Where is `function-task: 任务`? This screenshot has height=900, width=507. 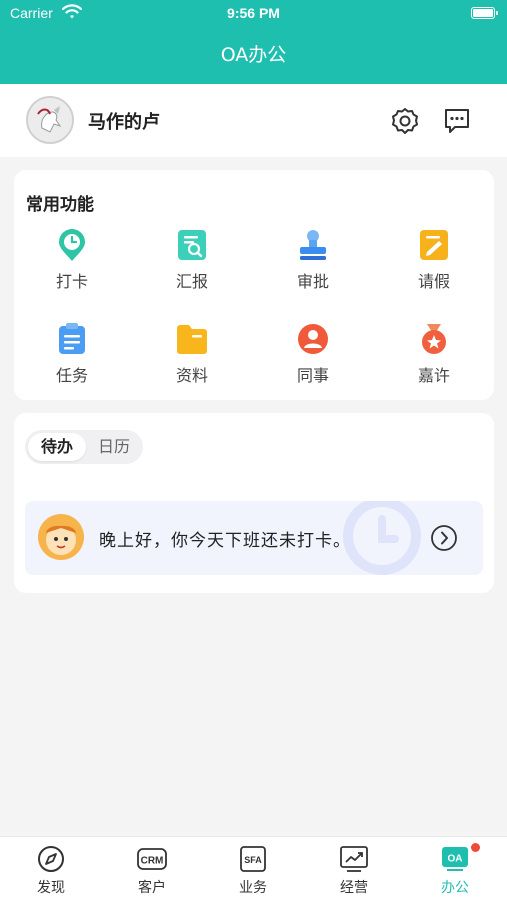
function-task: 任务 is located at coordinates (72, 354).